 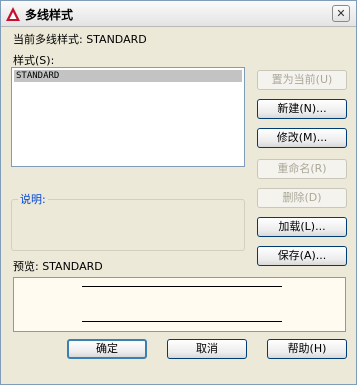 What do you see at coordinates (182, 321) in the screenshot?
I see `preview-line-bottom` at bounding box center [182, 321].